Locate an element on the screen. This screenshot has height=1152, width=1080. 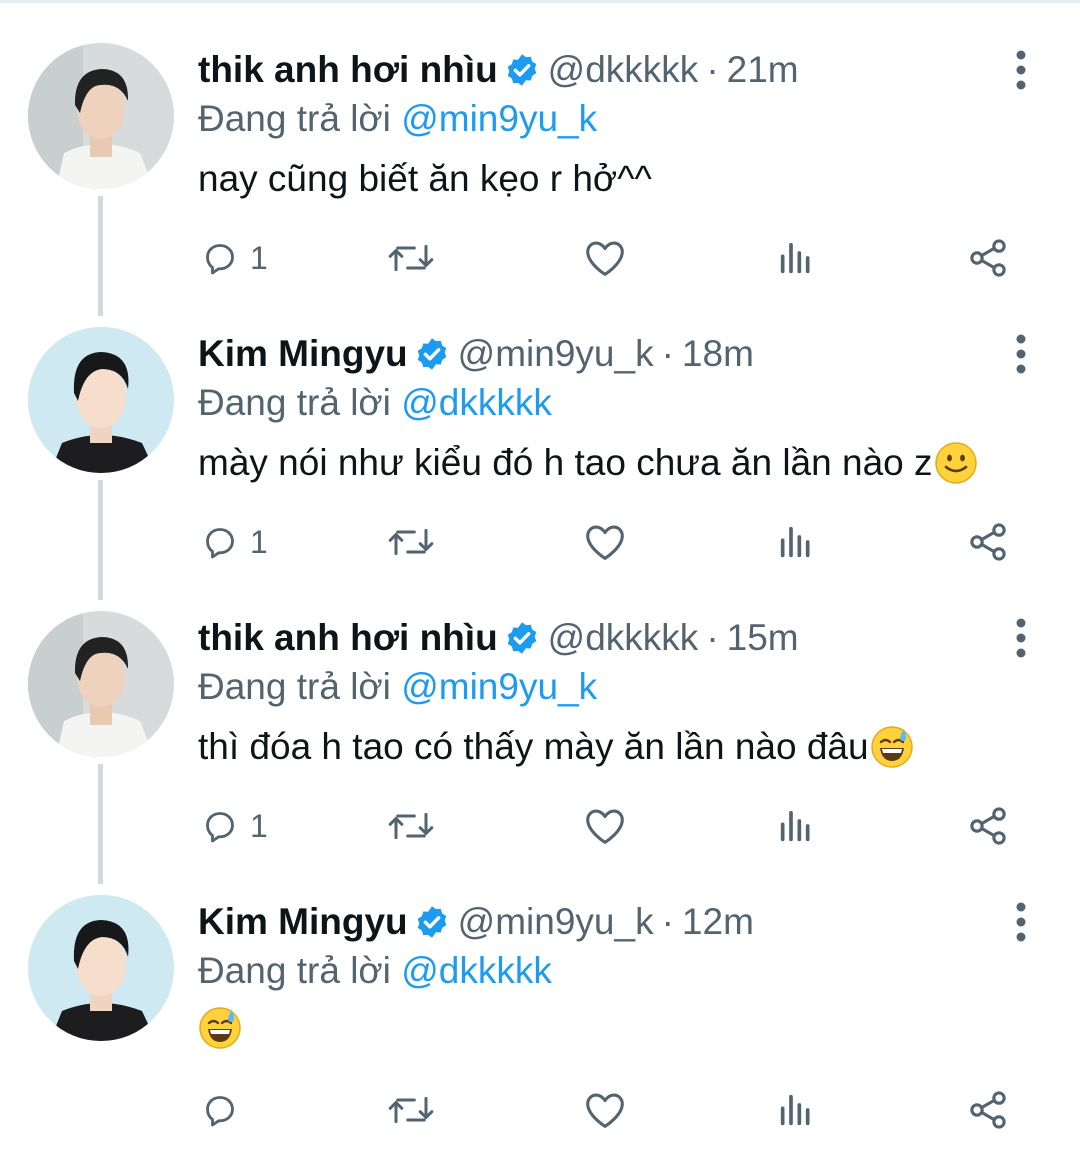
reply-button is located at coordinates (220, 1110).